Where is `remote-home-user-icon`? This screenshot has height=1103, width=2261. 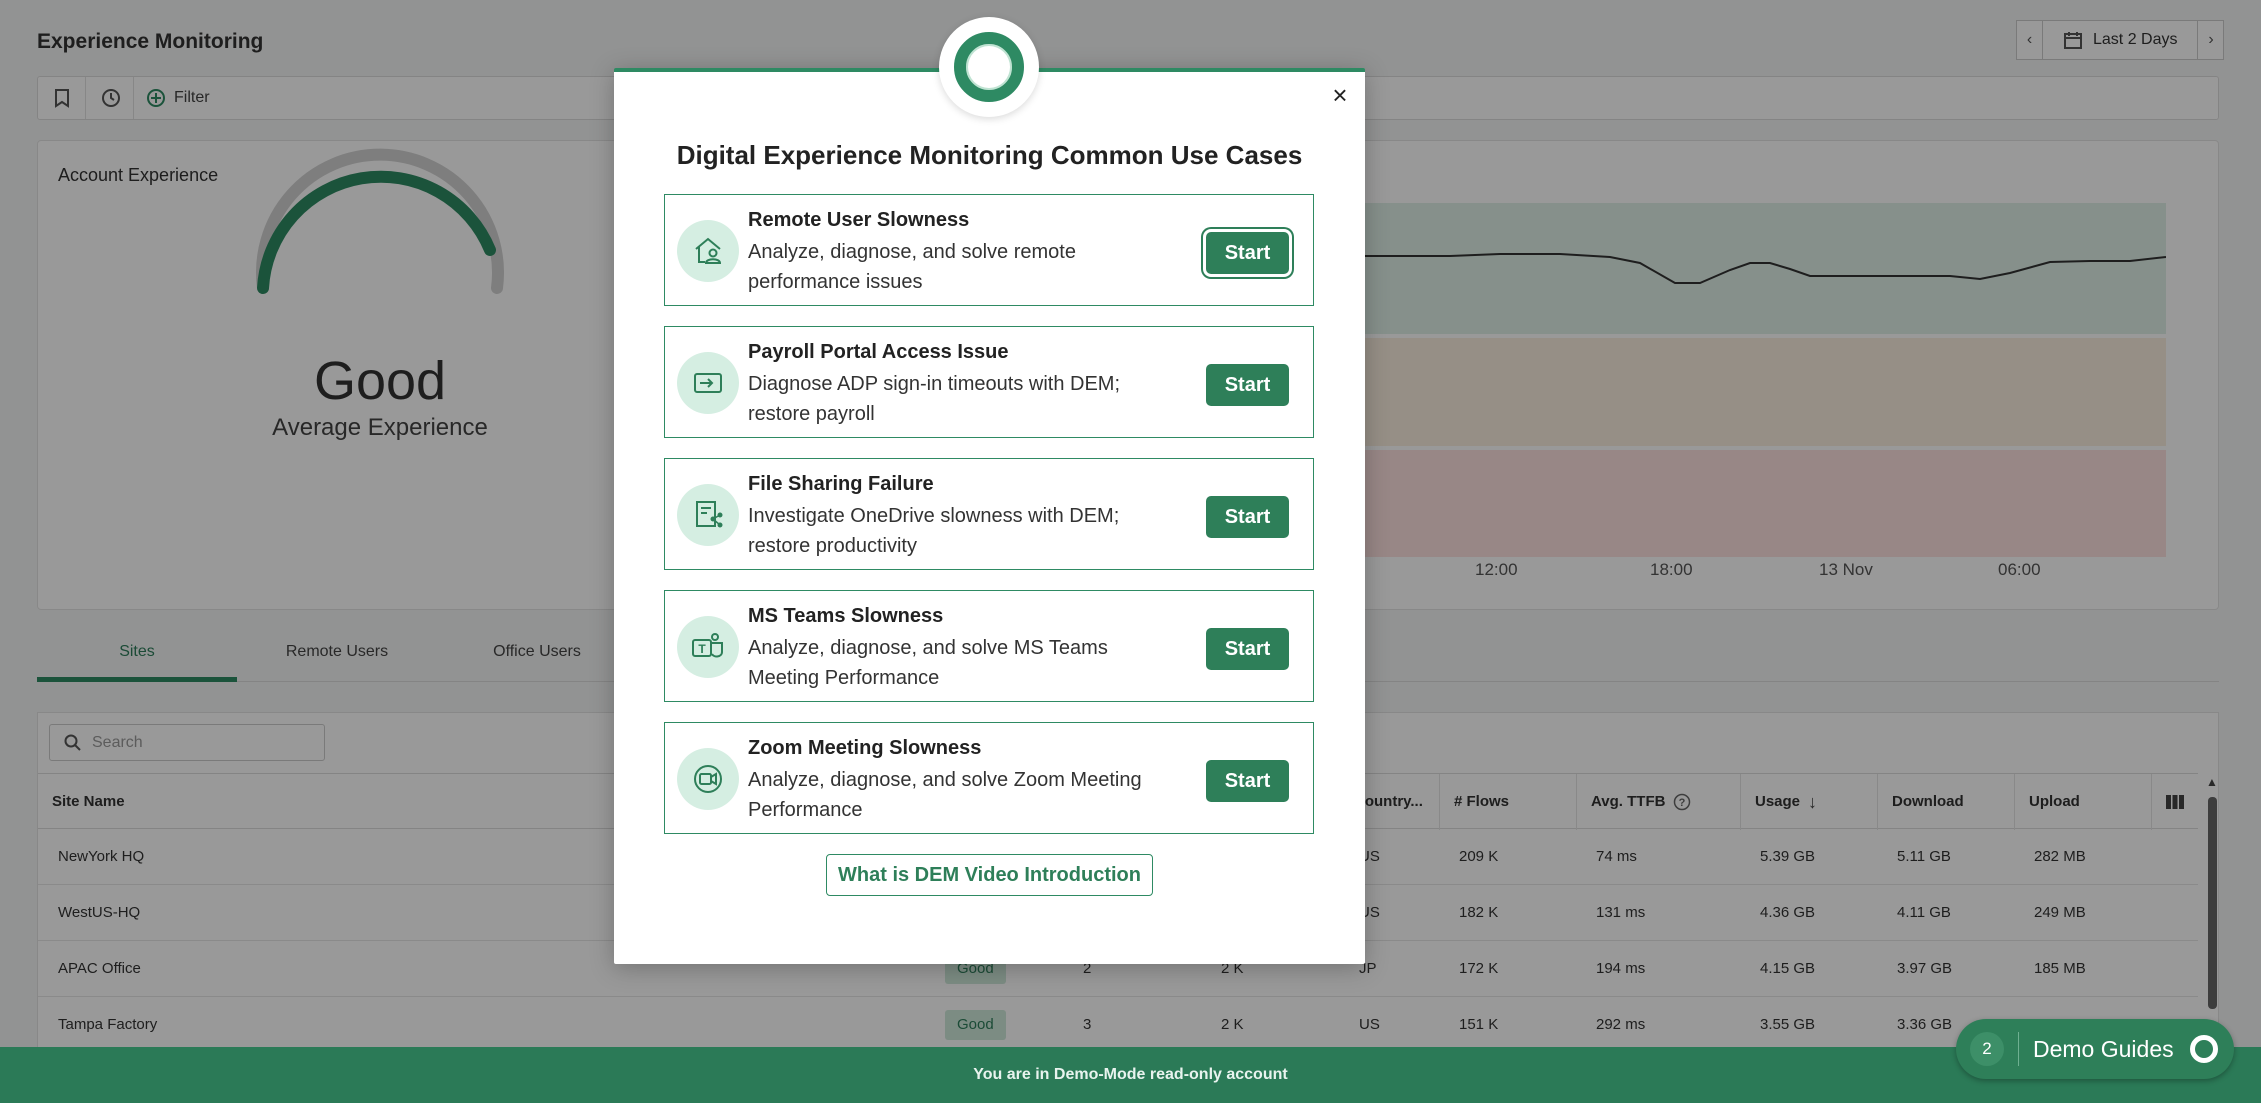
remote-home-user-icon is located at coordinates (708, 251).